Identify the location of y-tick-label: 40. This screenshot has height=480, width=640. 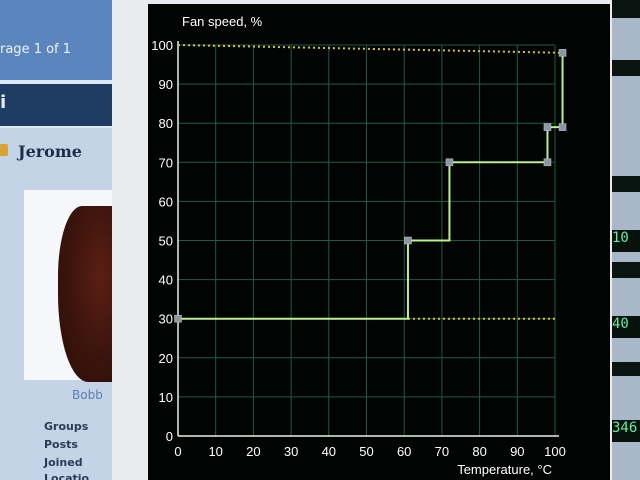
(166, 280).